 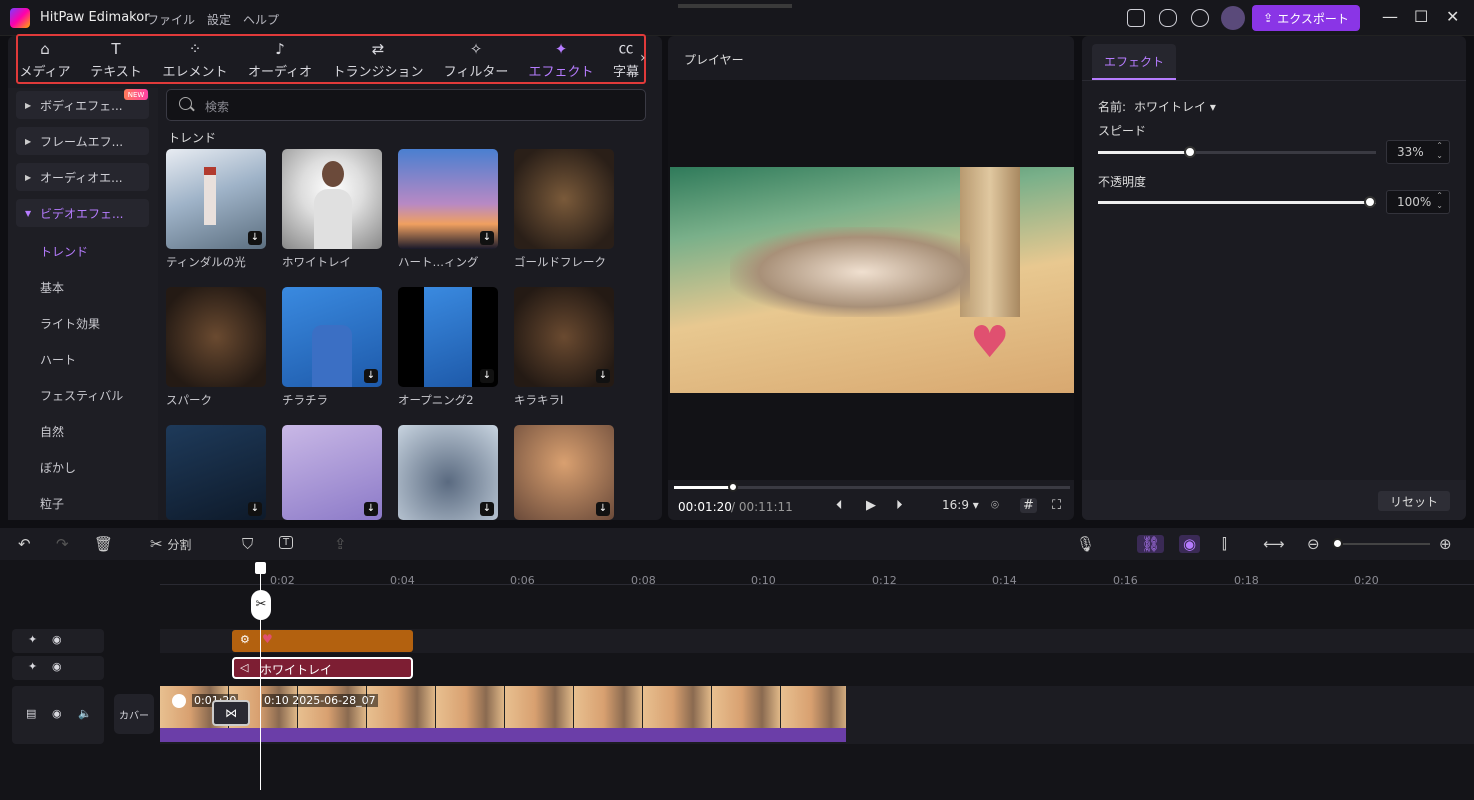 I want to click on fit-icon: ⟷, so click(x=1274, y=544).